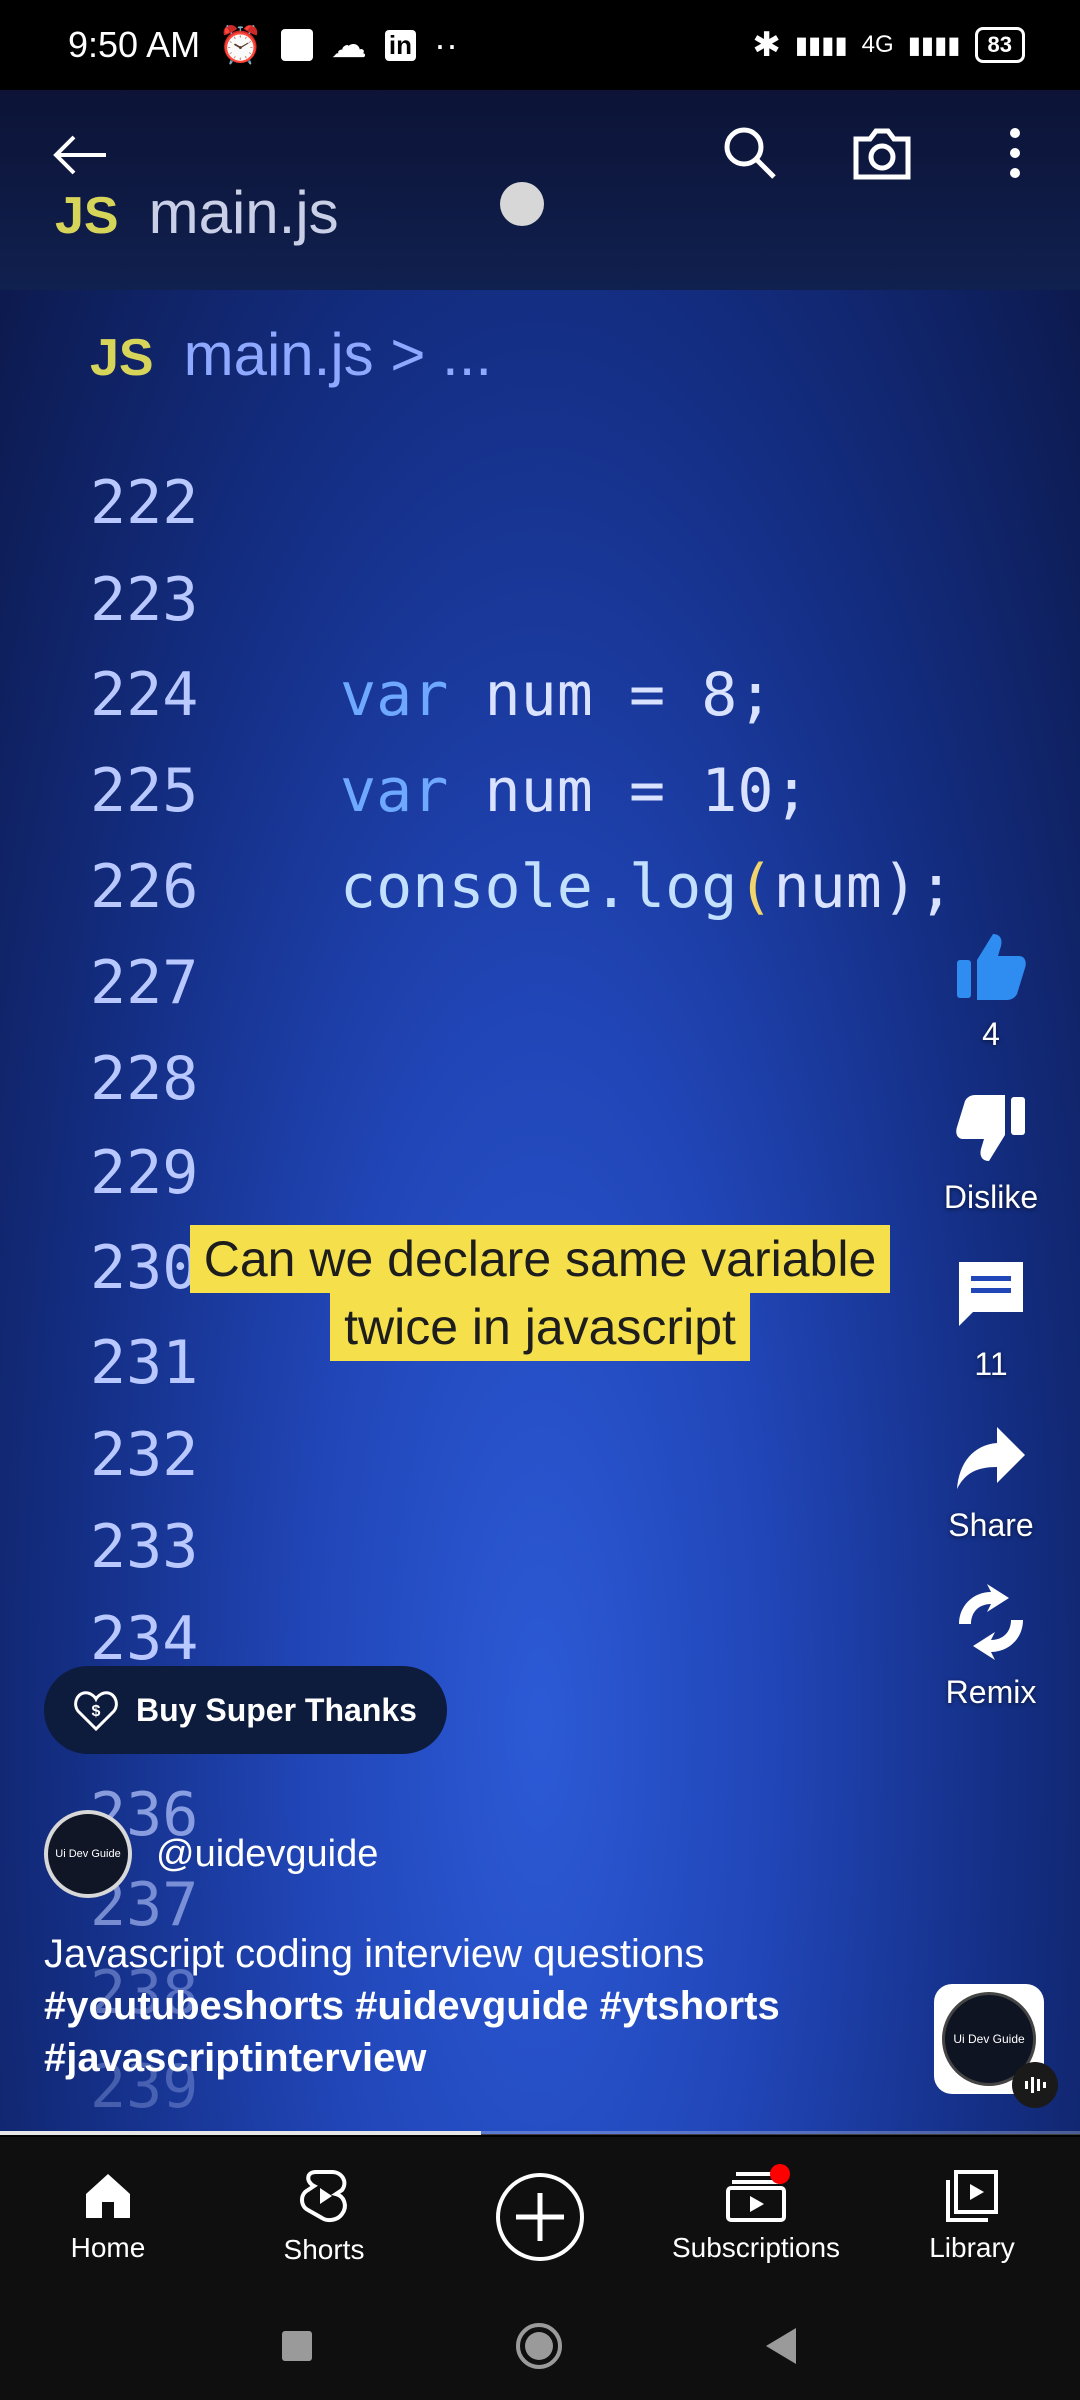 This screenshot has height=2400, width=1080. Describe the element at coordinates (540, 45) in the screenshot. I see `status-bar: 9:50 AM ⏰ ☁ in ·· ✱ ▮▮▮▮ 4G ▮▮▮▮ 83` at that location.